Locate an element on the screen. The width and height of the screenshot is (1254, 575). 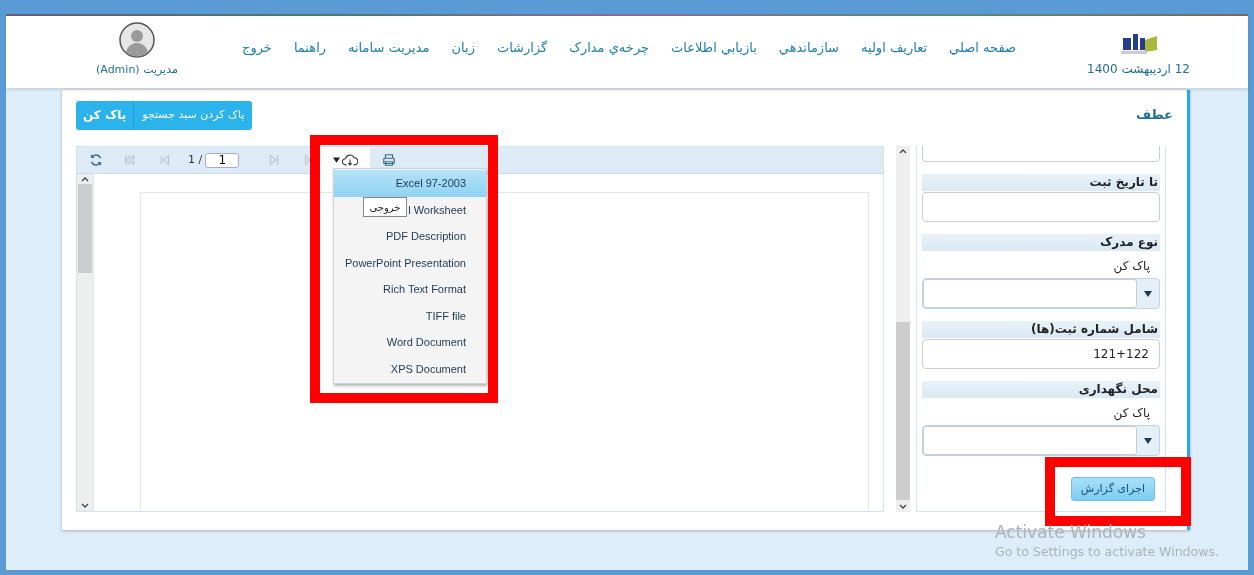
refresh-icon is located at coordinates (96, 160).